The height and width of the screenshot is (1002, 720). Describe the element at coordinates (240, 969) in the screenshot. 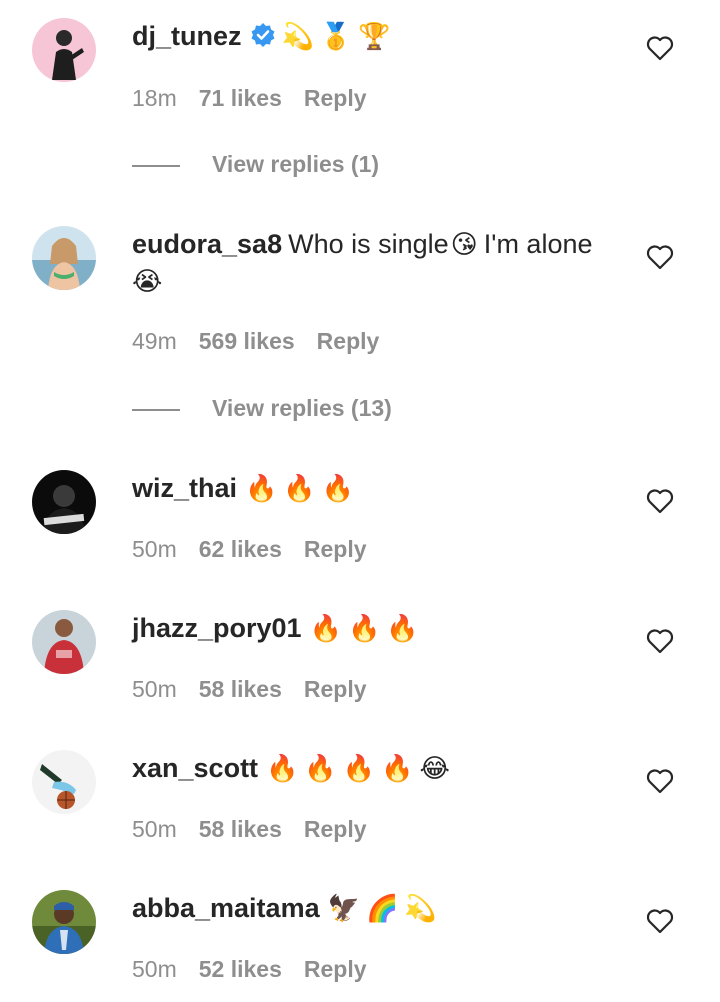

I see `likes-count: 52 likes` at that location.